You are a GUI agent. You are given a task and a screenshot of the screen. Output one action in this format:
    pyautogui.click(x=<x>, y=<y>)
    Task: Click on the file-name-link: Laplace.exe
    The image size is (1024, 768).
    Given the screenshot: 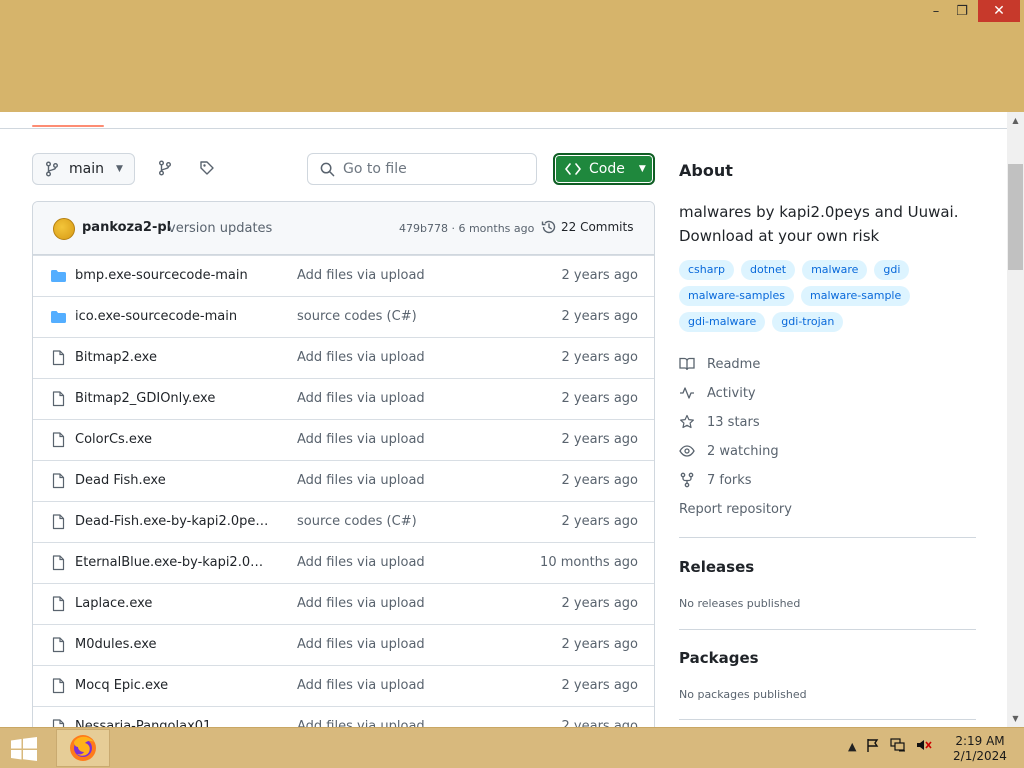 What is the action you would take?
    pyautogui.click(x=172, y=603)
    